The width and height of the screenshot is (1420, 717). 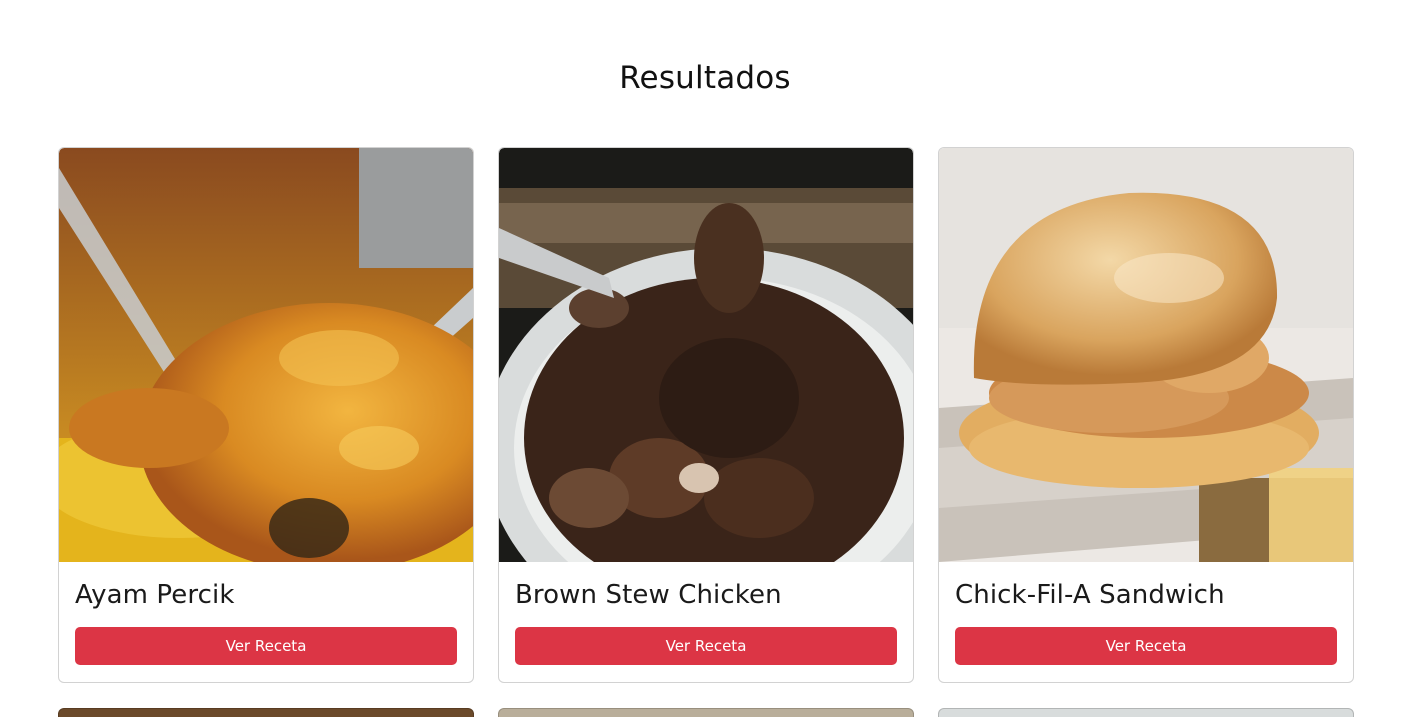 What do you see at coordinates (706, 613) in the screenshot?
I see `card-body: Brown Stew Chicken Ver Receta` at bounding box center [706, 613].